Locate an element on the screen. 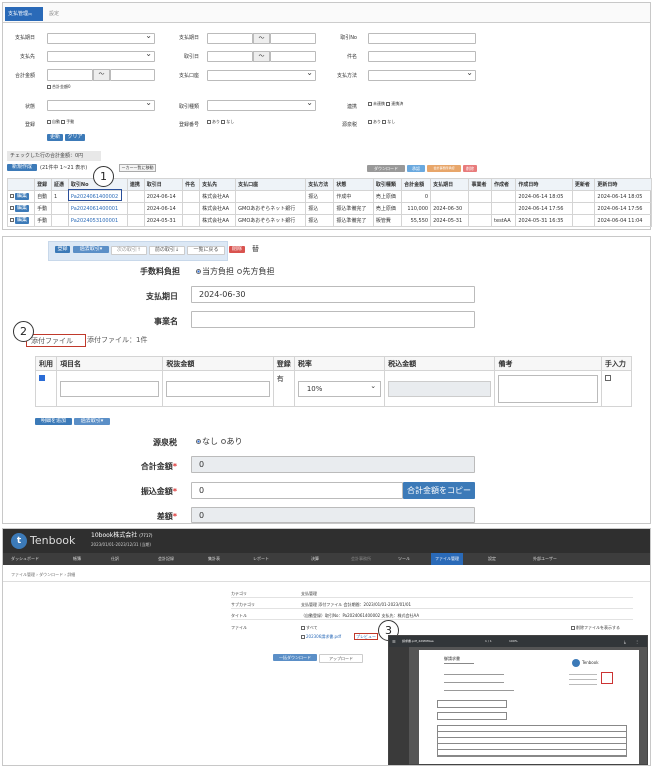 This screenshot has height=768, width=654. col-header: 作成者 is located at coordinates (504, 184).